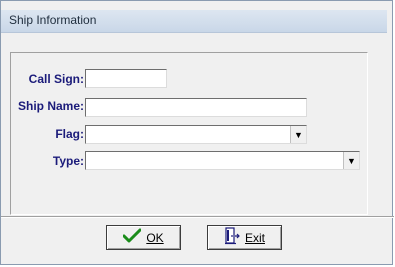  I want to click on window-title: Ship Information, so click(53, 20).